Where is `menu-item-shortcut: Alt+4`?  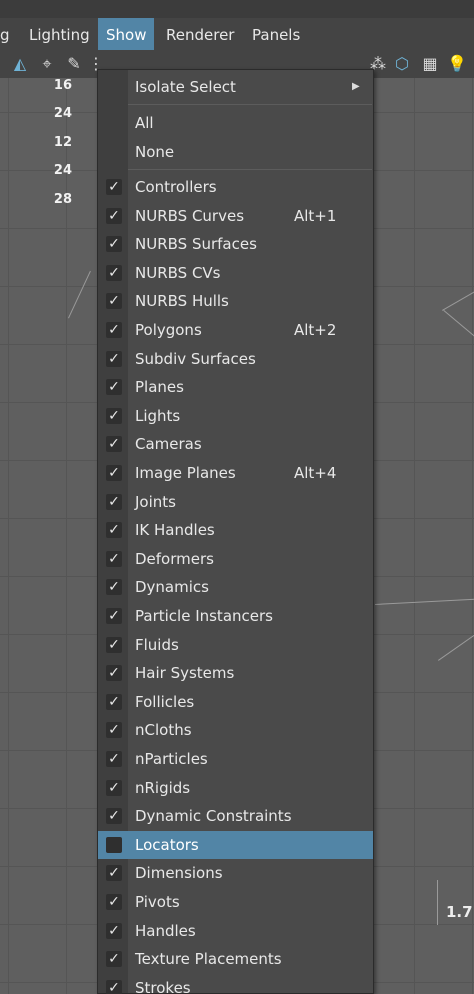 menu-item-shortcut: Alt+4 is located at coordinates (315, 473).